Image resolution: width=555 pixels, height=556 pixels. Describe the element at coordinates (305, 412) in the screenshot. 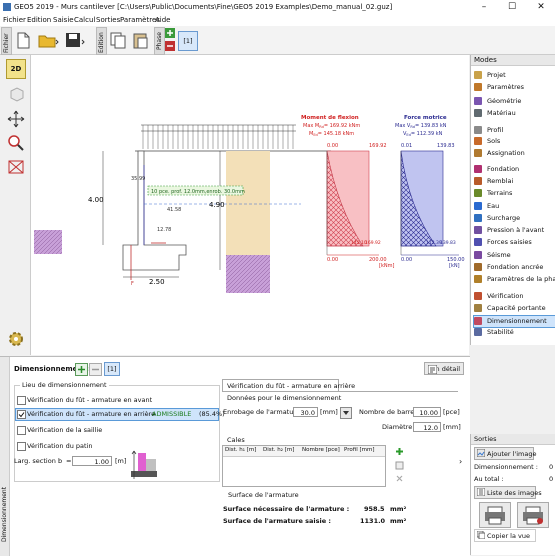

I see `enrobage-input: 30.0` at that location.